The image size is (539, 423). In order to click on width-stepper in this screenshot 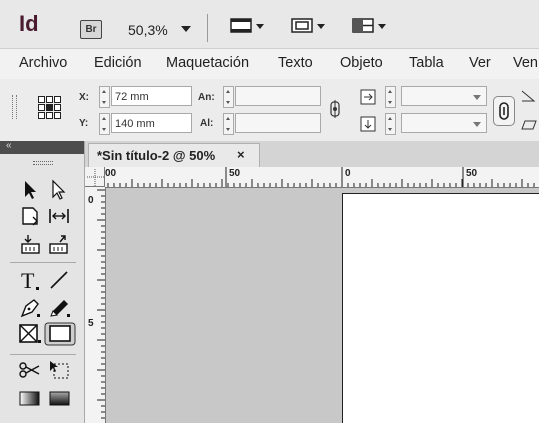, I will do `click(228, 97)`.